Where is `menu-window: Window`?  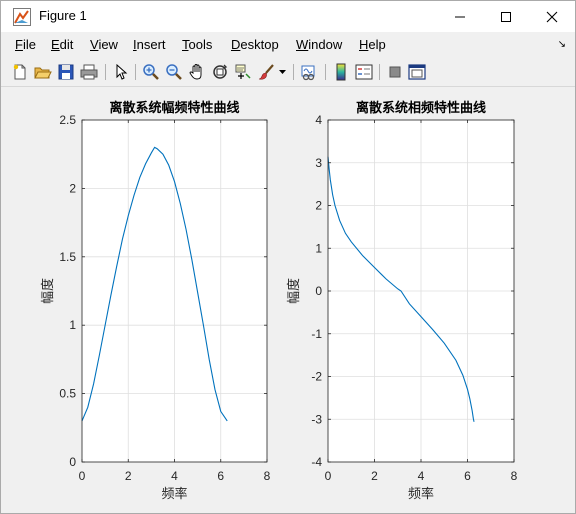 menu-window: Window is located at coordinates (319, 44).